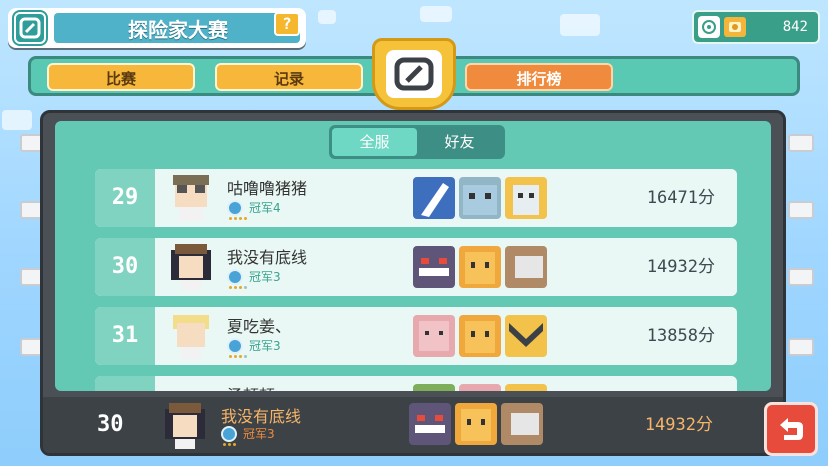 The image size is (828, 466). What do you see at coordinates (259, 326) in the screenshot?
I see `player-name: 夏吃姜、` at bounding box center [259, 326].